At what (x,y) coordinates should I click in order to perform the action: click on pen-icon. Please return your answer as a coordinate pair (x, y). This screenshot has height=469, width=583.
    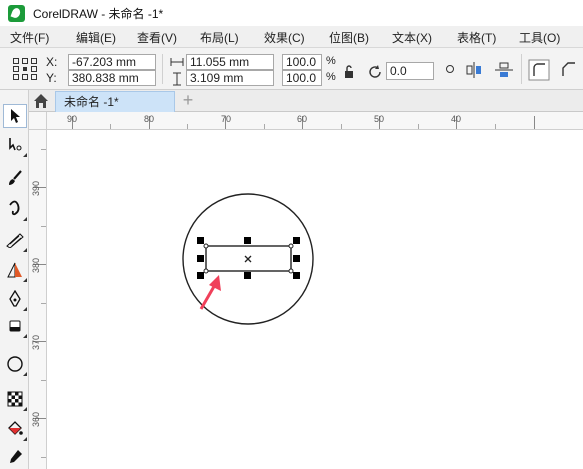
    Looking at the image, I should click on (15, 298).